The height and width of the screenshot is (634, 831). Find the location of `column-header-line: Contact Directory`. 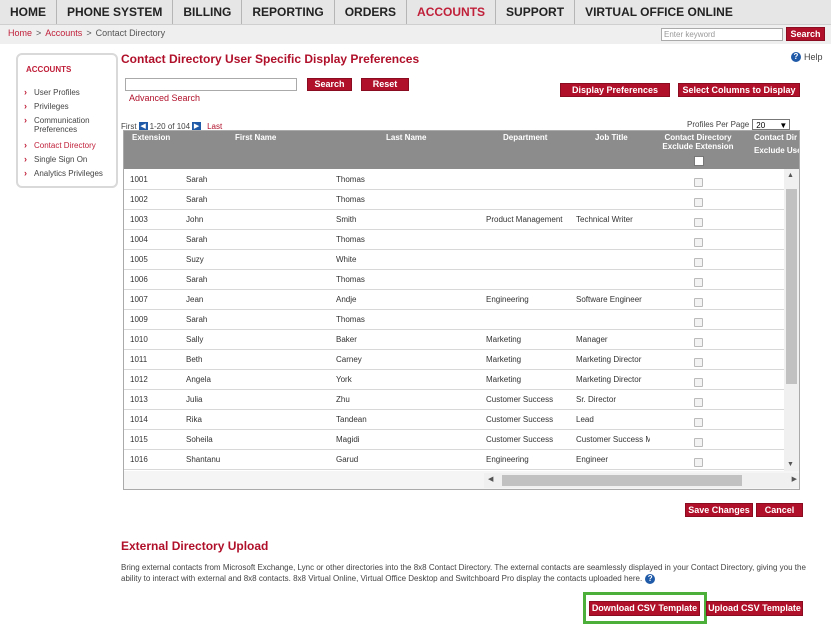

column-header-line: Contact Directory is located at coordinates (698, 137).